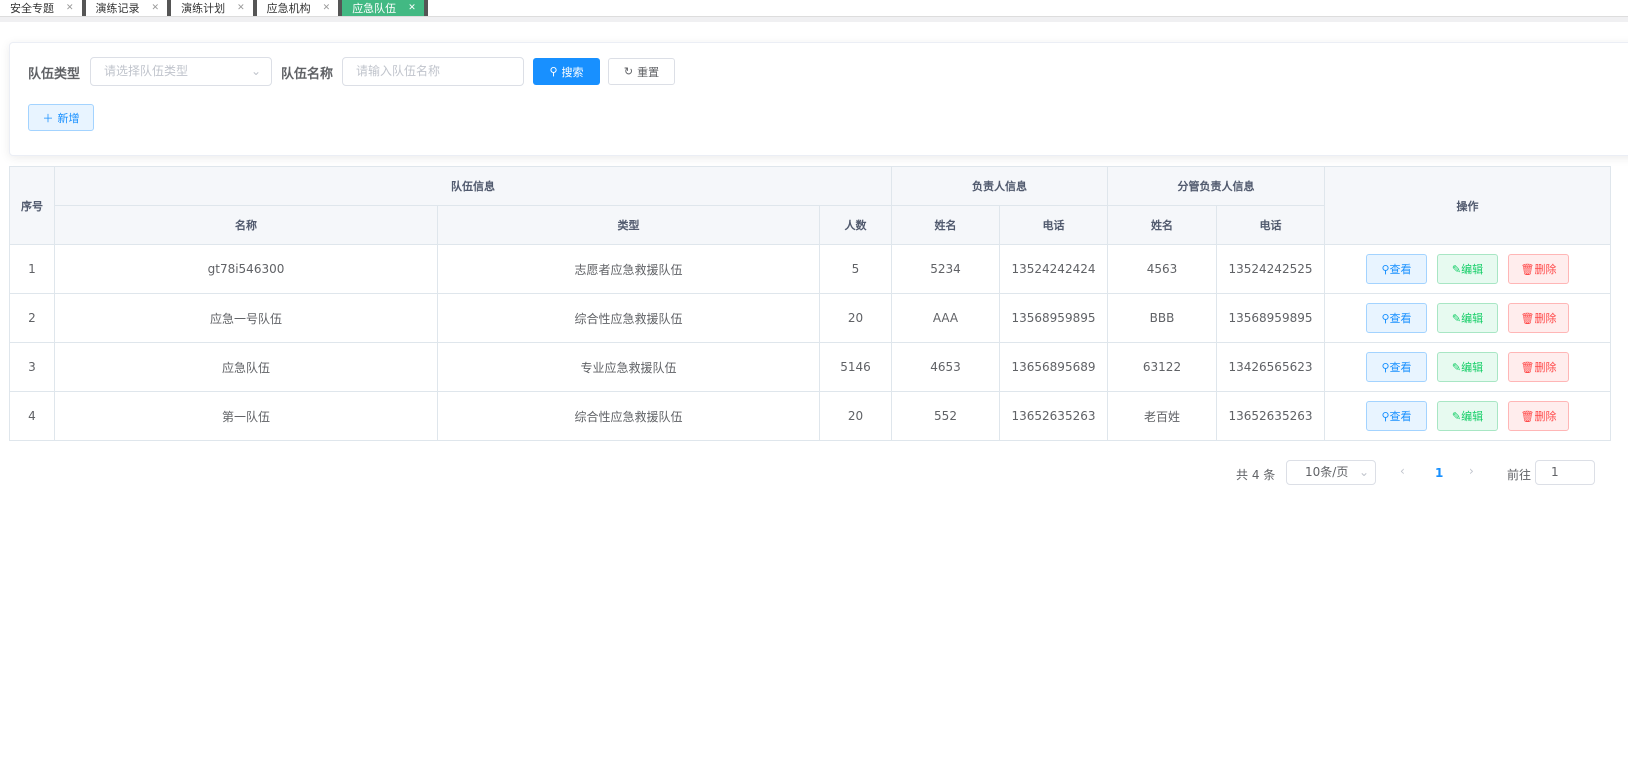  I want to click on cell-deputy-phone: 13568959895, so click(1270, 318).